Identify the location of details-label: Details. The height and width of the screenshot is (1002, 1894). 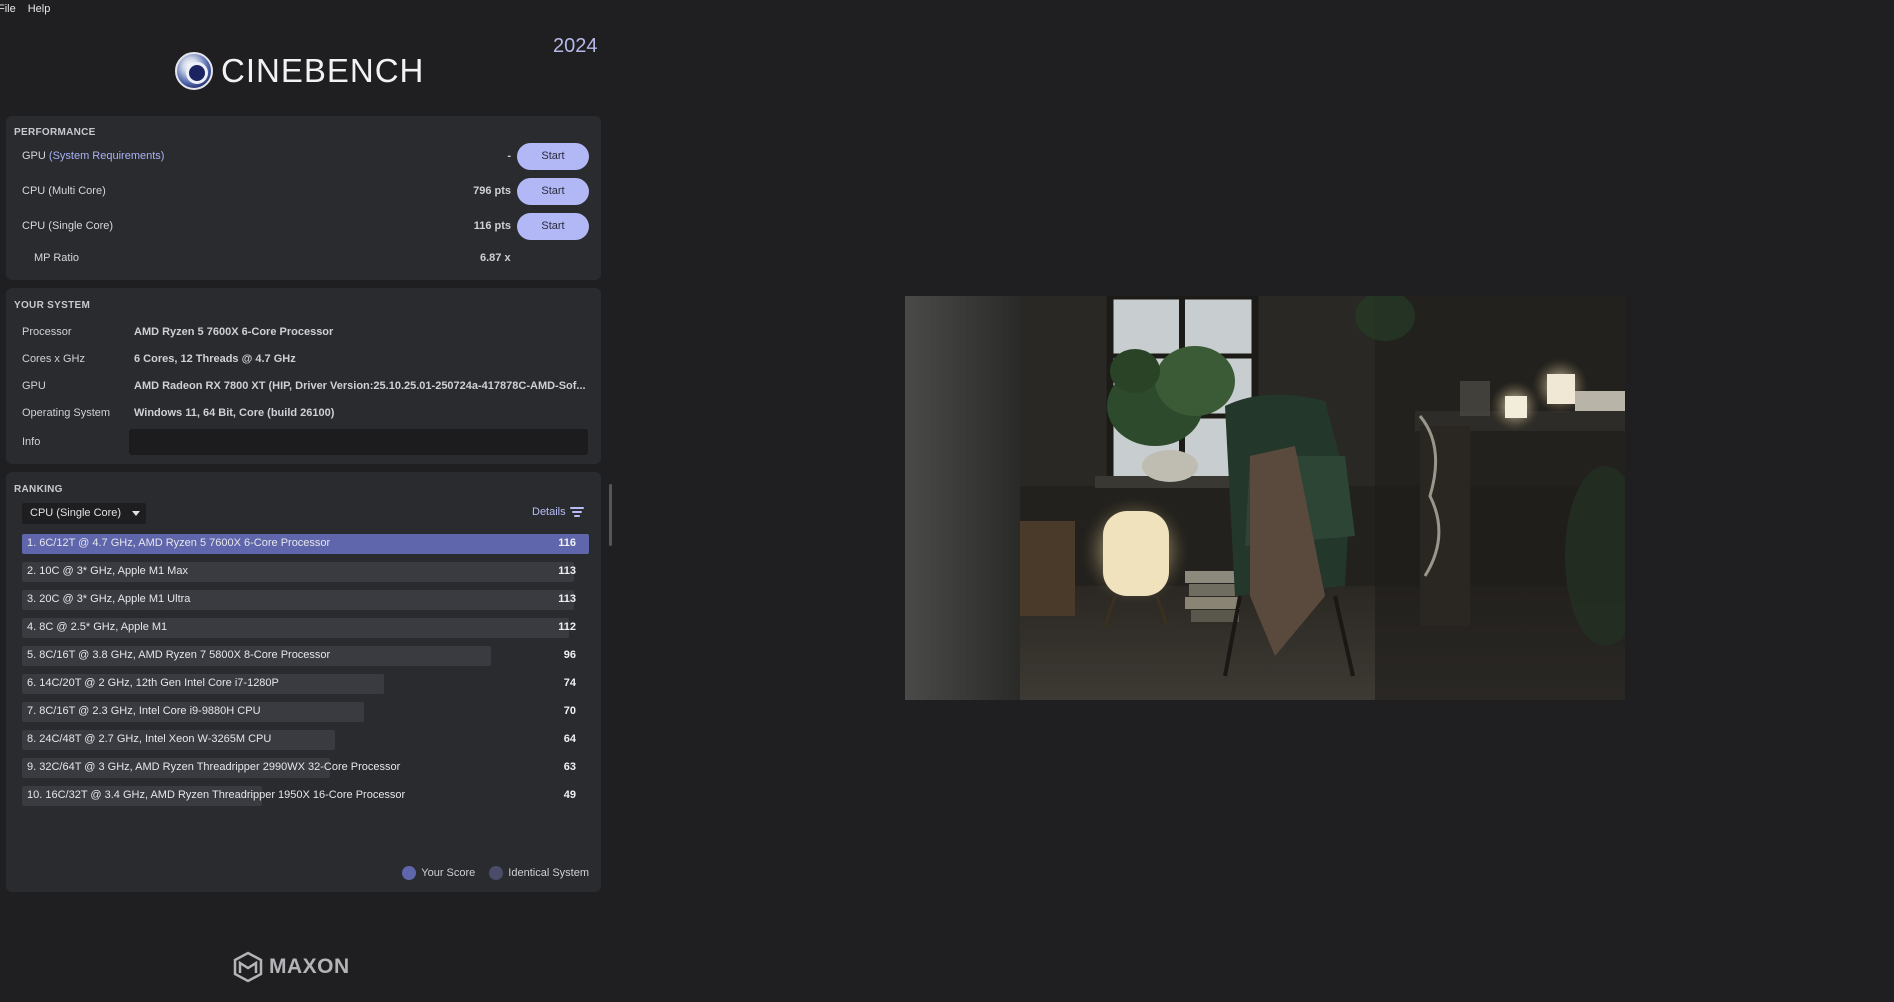
(549, 512).